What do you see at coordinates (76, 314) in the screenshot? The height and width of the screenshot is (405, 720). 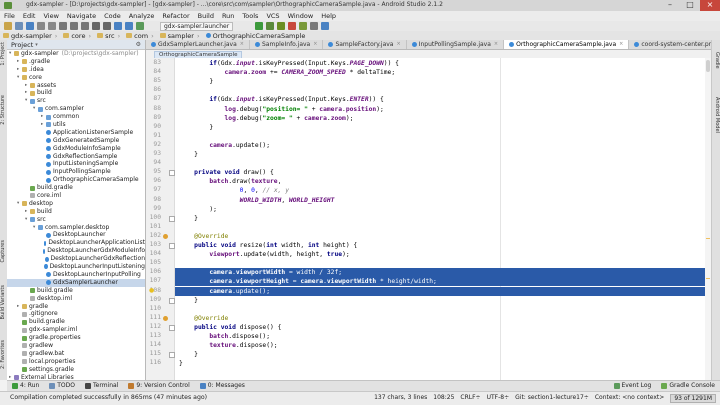 I see `tree-item: .gitignore` at bounding box center [76, 314].